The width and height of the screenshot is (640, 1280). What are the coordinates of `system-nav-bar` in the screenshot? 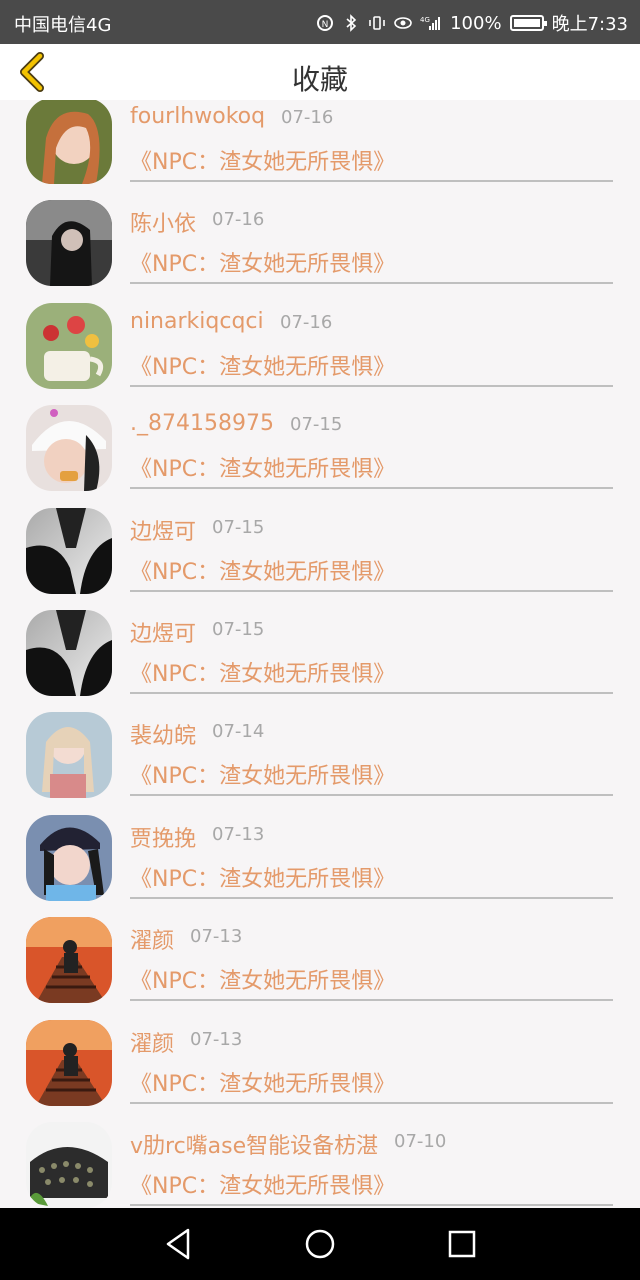 It's located at (320, 1244).